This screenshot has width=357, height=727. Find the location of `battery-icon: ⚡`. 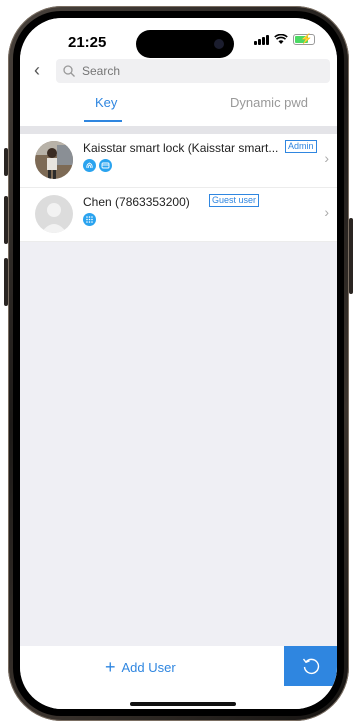

battery-icon: ⚡ is located at coordinates (304, 39).